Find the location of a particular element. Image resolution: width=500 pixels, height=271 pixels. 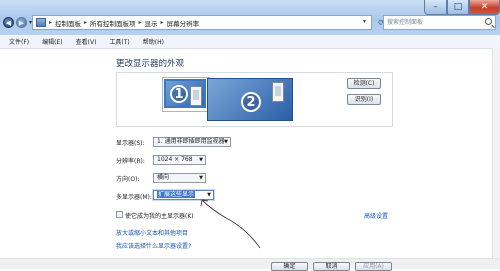

annotation-arrow is located at coordinates (230, 224).